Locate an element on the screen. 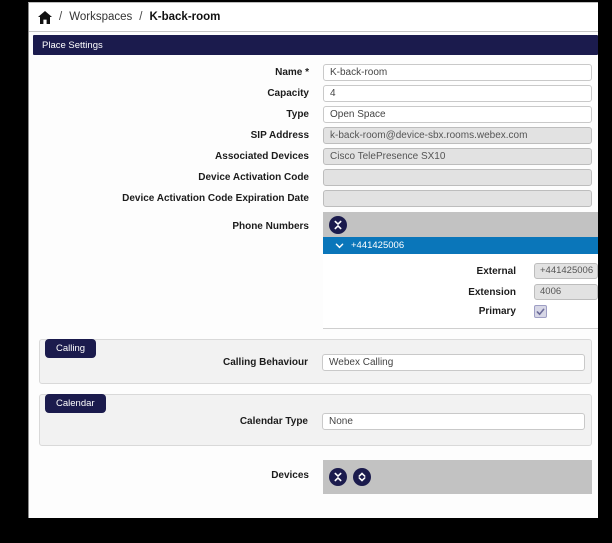 The height and width of the screenshot is (543, 612). type-input: Open Space is located at coordinates (457, 114).